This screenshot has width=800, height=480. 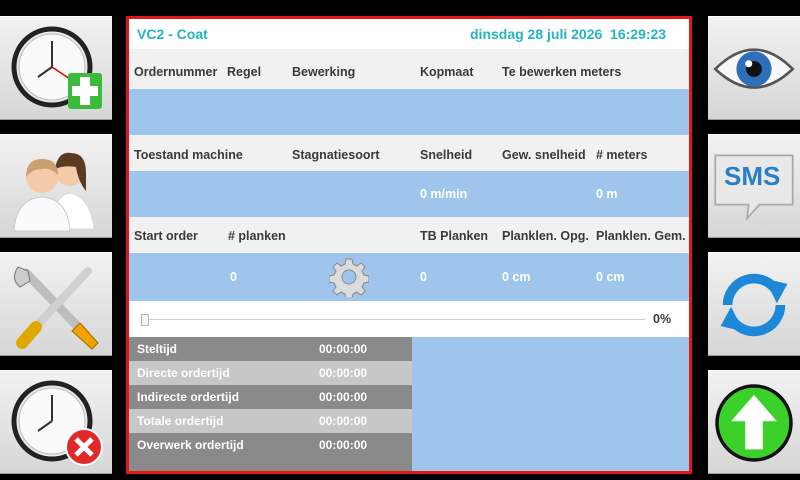 I want to click on time-label: Directe ordertijd, so click(x=183, y=373).